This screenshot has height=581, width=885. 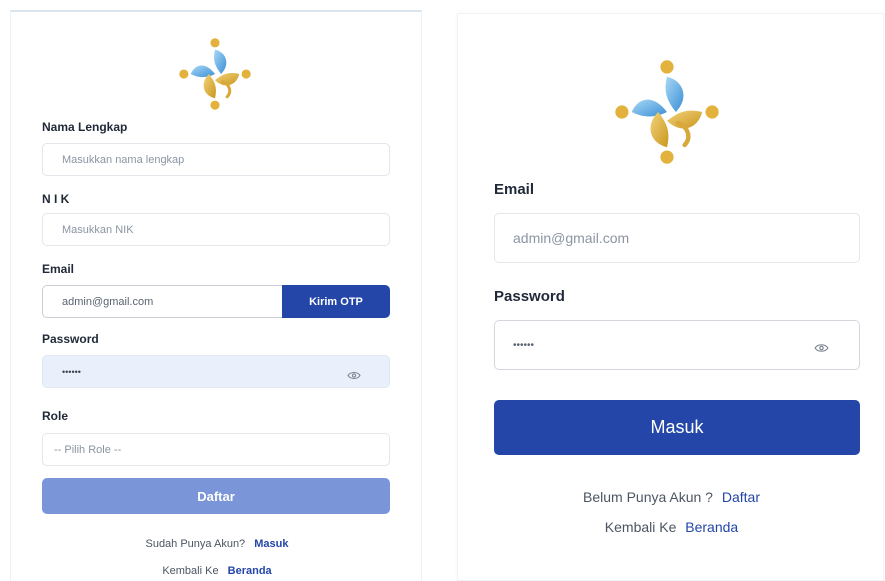 I want to click on role-select: -- Pilih Role --, so click(x=216, y=449).